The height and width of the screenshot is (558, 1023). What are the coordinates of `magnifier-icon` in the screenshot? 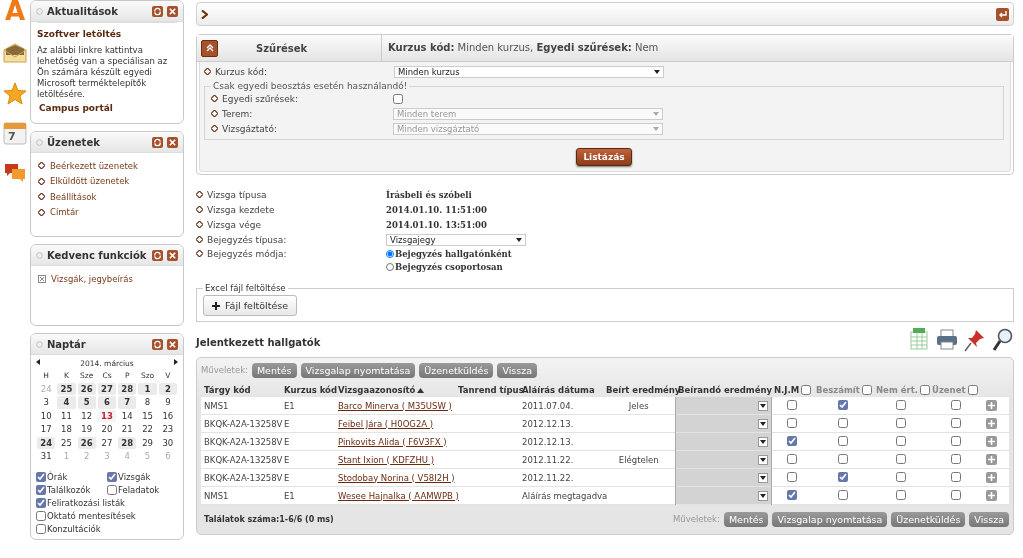 It's located at (1003, 340).